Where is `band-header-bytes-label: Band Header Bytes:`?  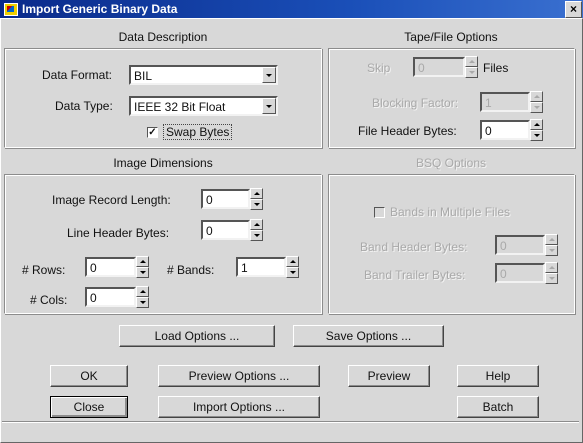 band-header-bytes-label: Band Header Bytes: is located at coordinates (414, 247).